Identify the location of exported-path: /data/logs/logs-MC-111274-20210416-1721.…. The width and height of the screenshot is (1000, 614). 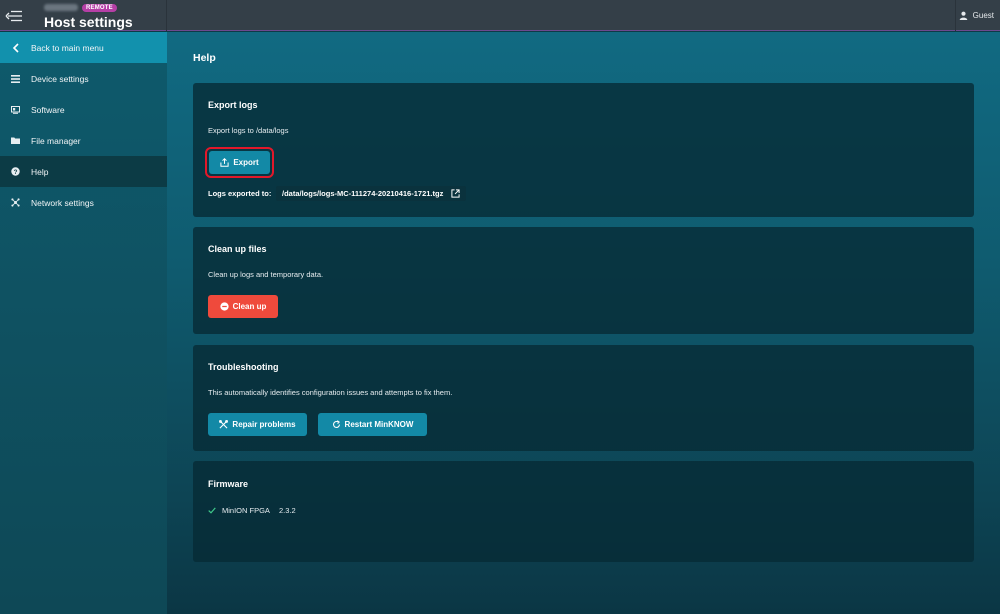
(371, 193).